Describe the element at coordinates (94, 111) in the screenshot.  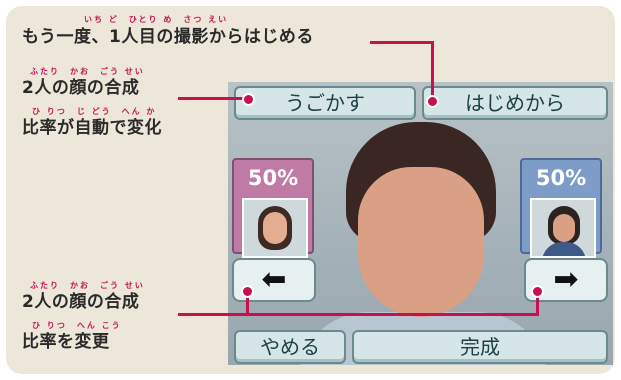
I see `blend-auto-ruby-2: ひ りつ じ どう へん か` at that location.